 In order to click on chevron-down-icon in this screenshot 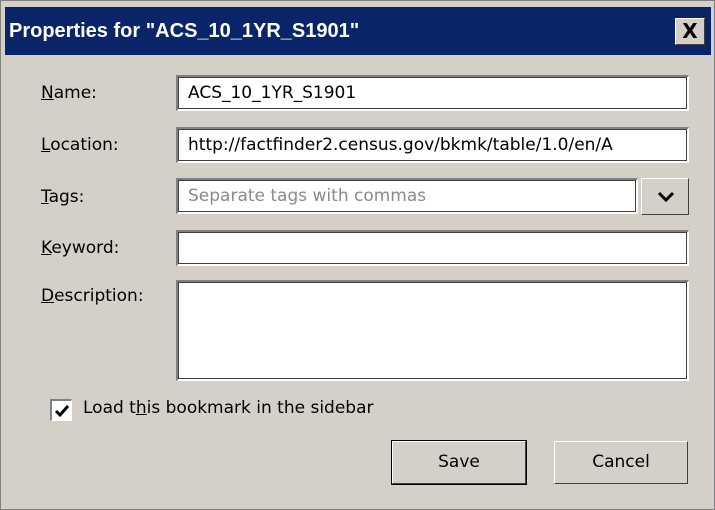, I will do `click(666, 197)`.